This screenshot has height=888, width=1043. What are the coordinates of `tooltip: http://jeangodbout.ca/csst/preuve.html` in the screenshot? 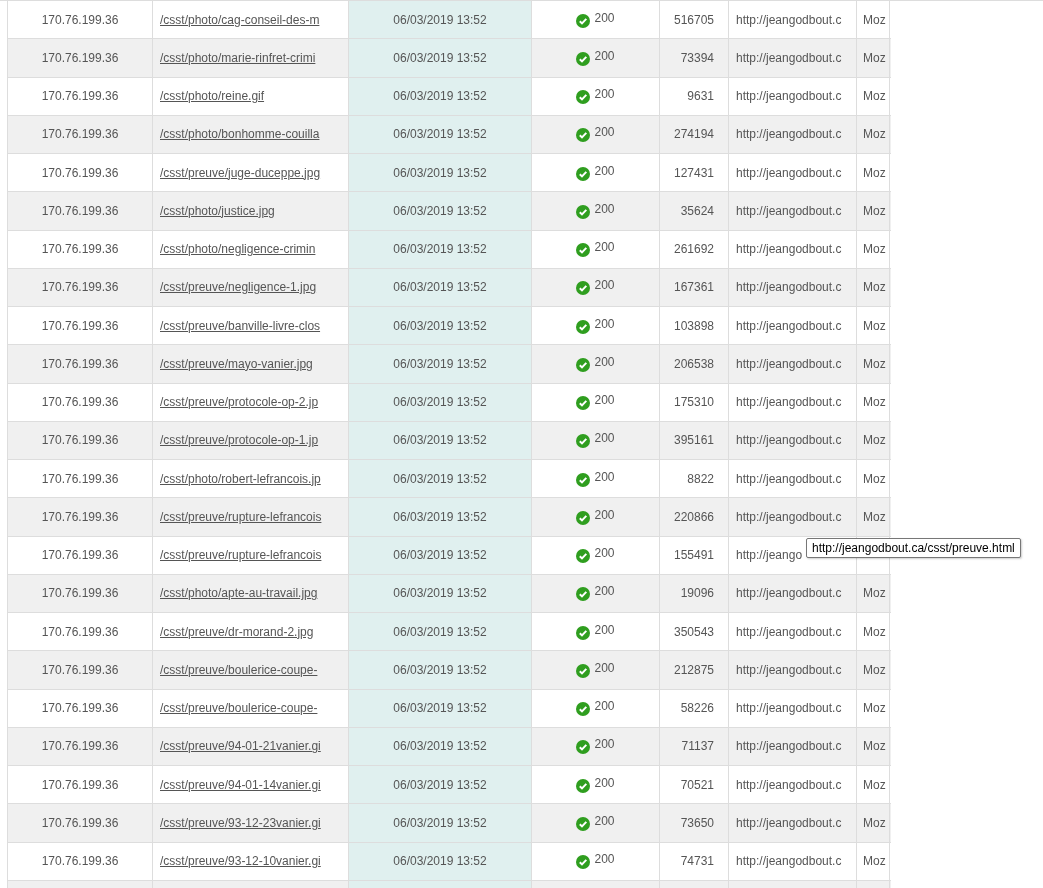 It's located at (913, 548).